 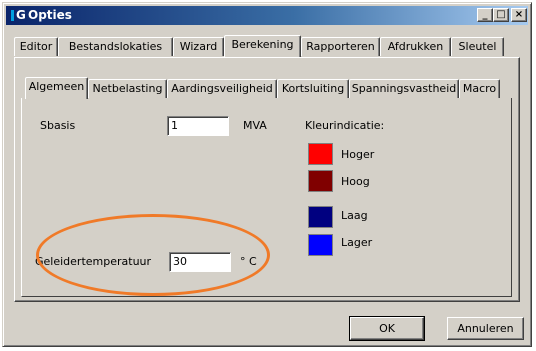 I want to click on tab-netbelasting: Netbelasting, so click(x=127, y=88).